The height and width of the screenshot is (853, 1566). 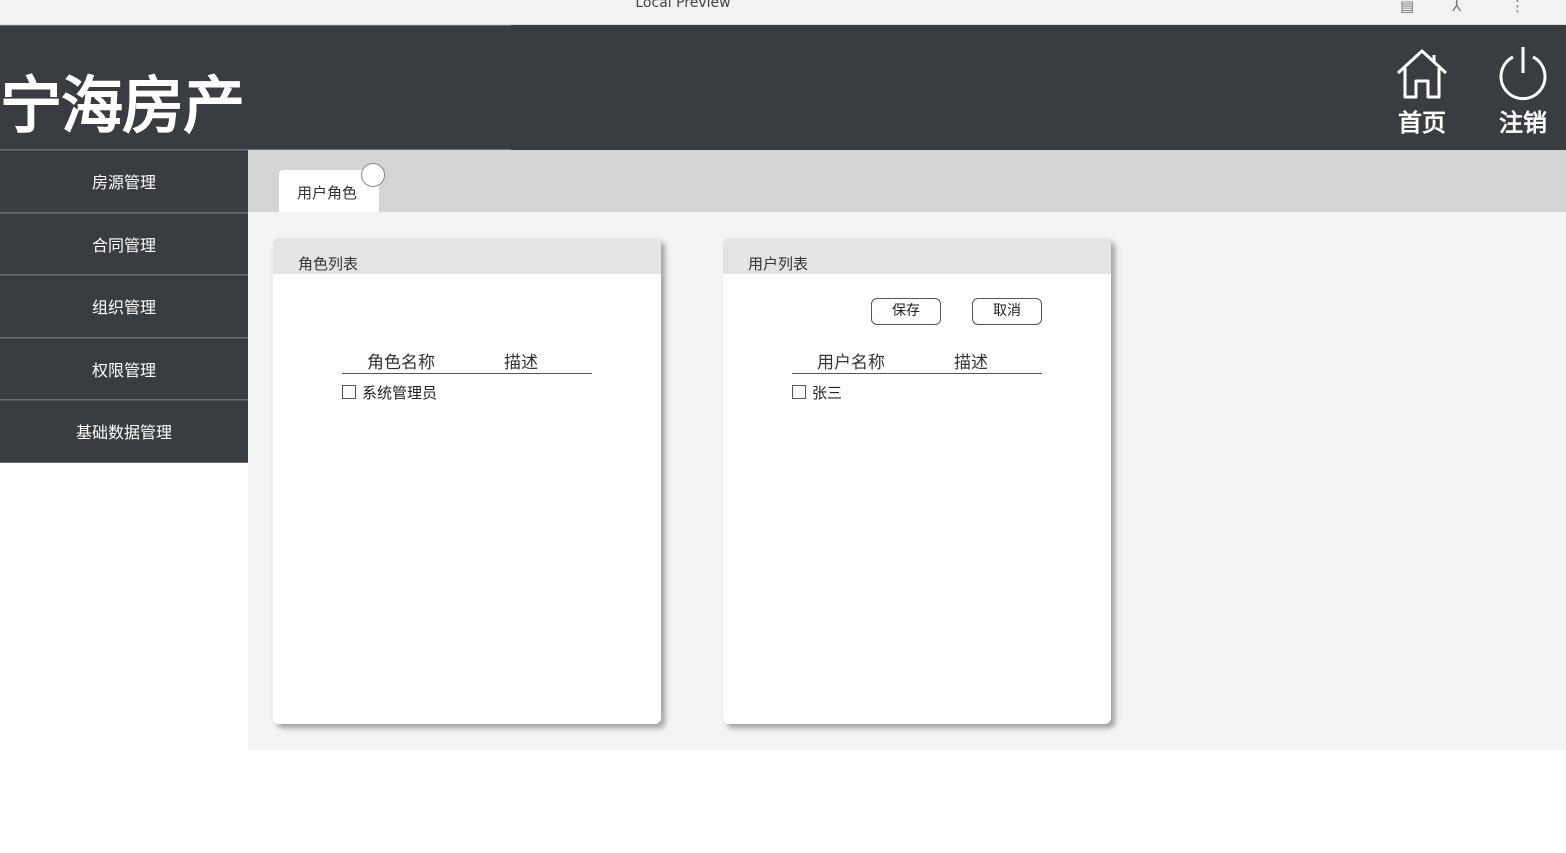 I want to click on column-user-name: 用户名称, so click(x=851, y=363).